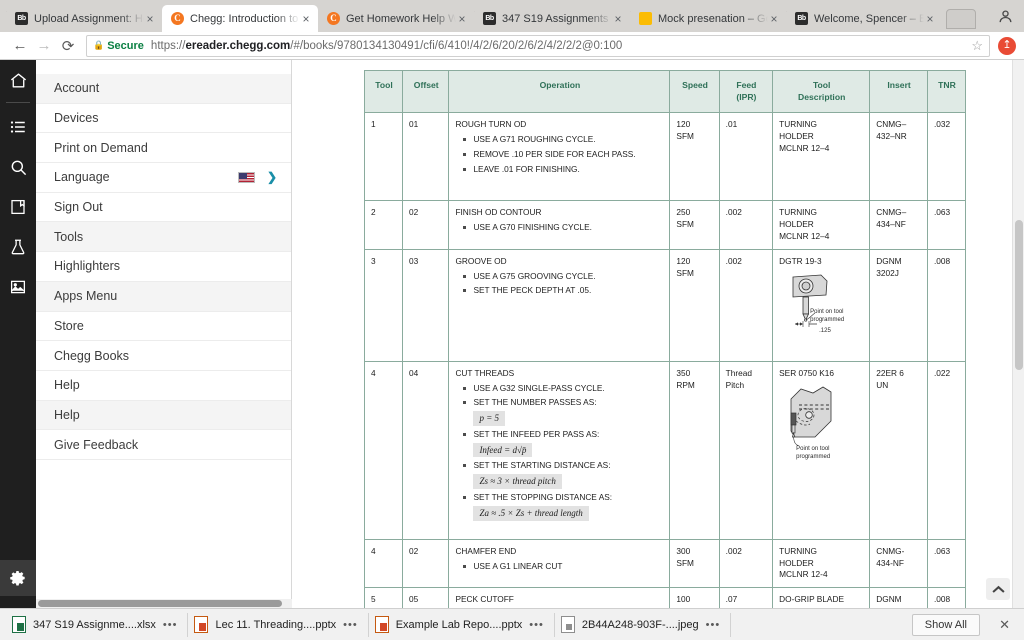 Image resolution: width=1024 pixels, height=640 pixels. What do you see at coordinates (163, 208) in the screenshot?
I see `menu-item-sign-out: Sign Out` at bounding box center [163, 208].